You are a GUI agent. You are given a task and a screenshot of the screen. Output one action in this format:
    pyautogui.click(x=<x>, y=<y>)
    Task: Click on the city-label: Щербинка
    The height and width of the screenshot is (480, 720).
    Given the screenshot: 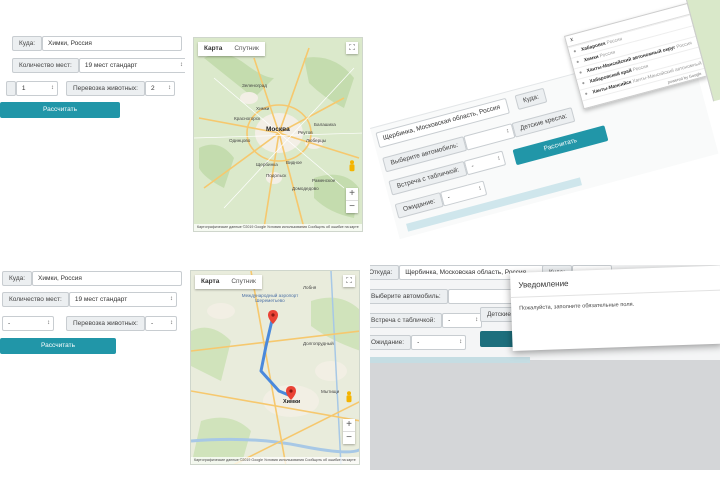 What is the action you would take?
    pyautogui.click(x=267, y=164)
    